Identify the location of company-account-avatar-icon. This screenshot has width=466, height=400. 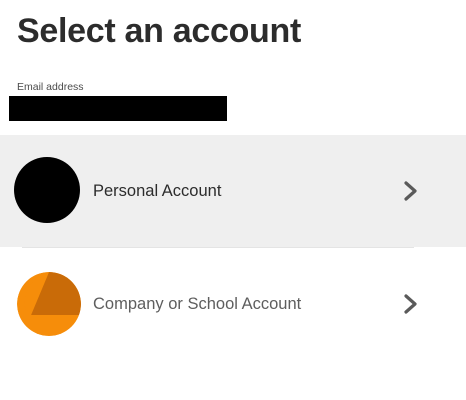
(49, 304).